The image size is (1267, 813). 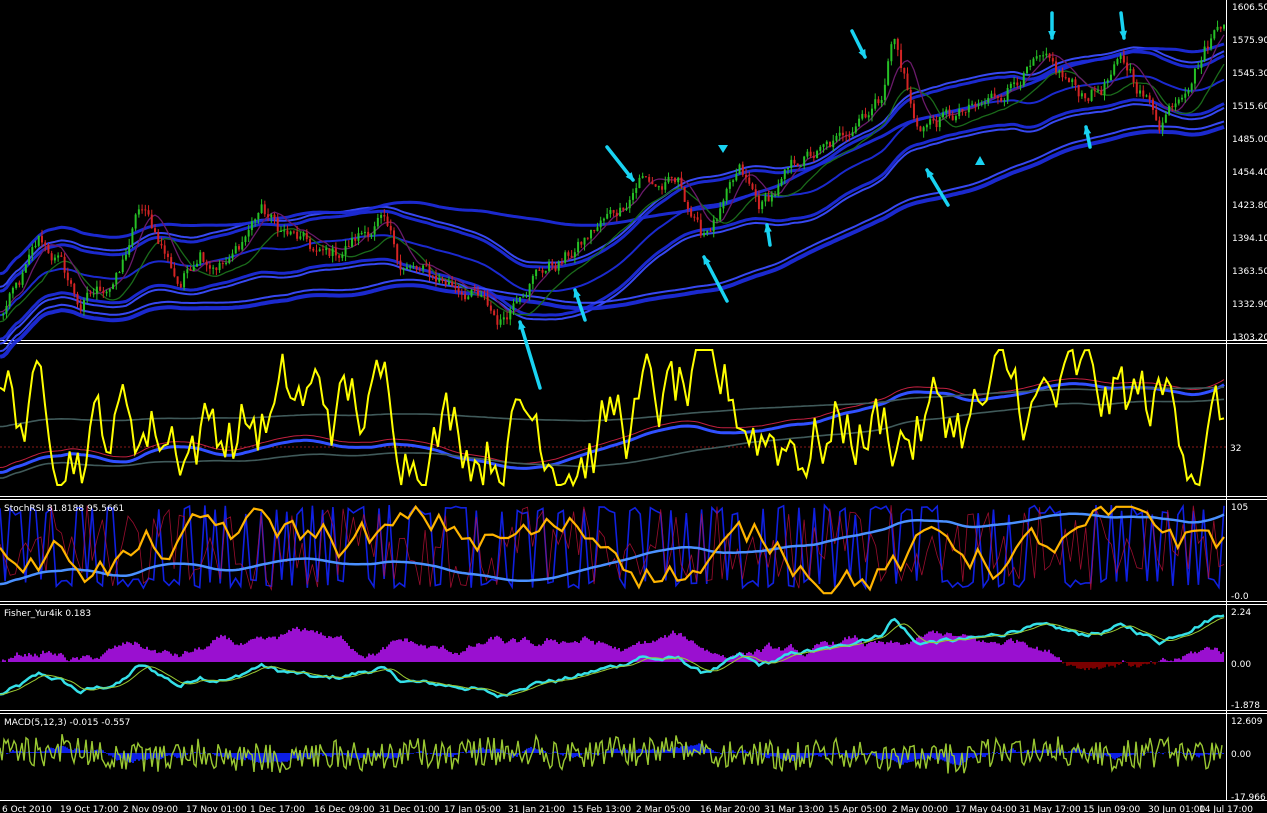 I want to click on time-tick: 31 Jan 21:00, so click(x=536, y=809).